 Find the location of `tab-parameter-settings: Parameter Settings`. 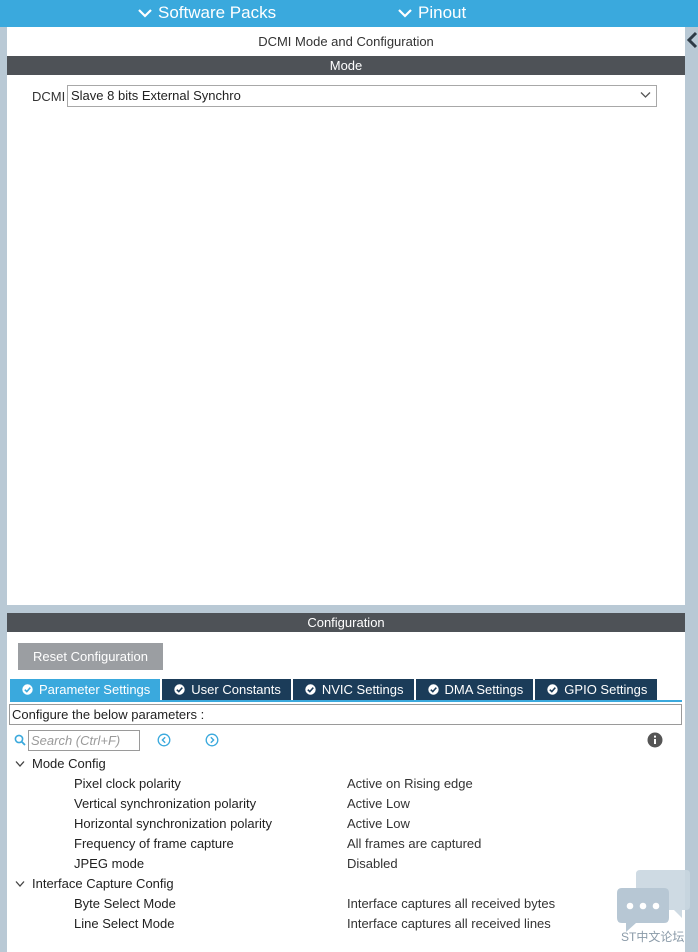

tab-parameter-settings: Parameter Settings is located at coordinates (85, 689).